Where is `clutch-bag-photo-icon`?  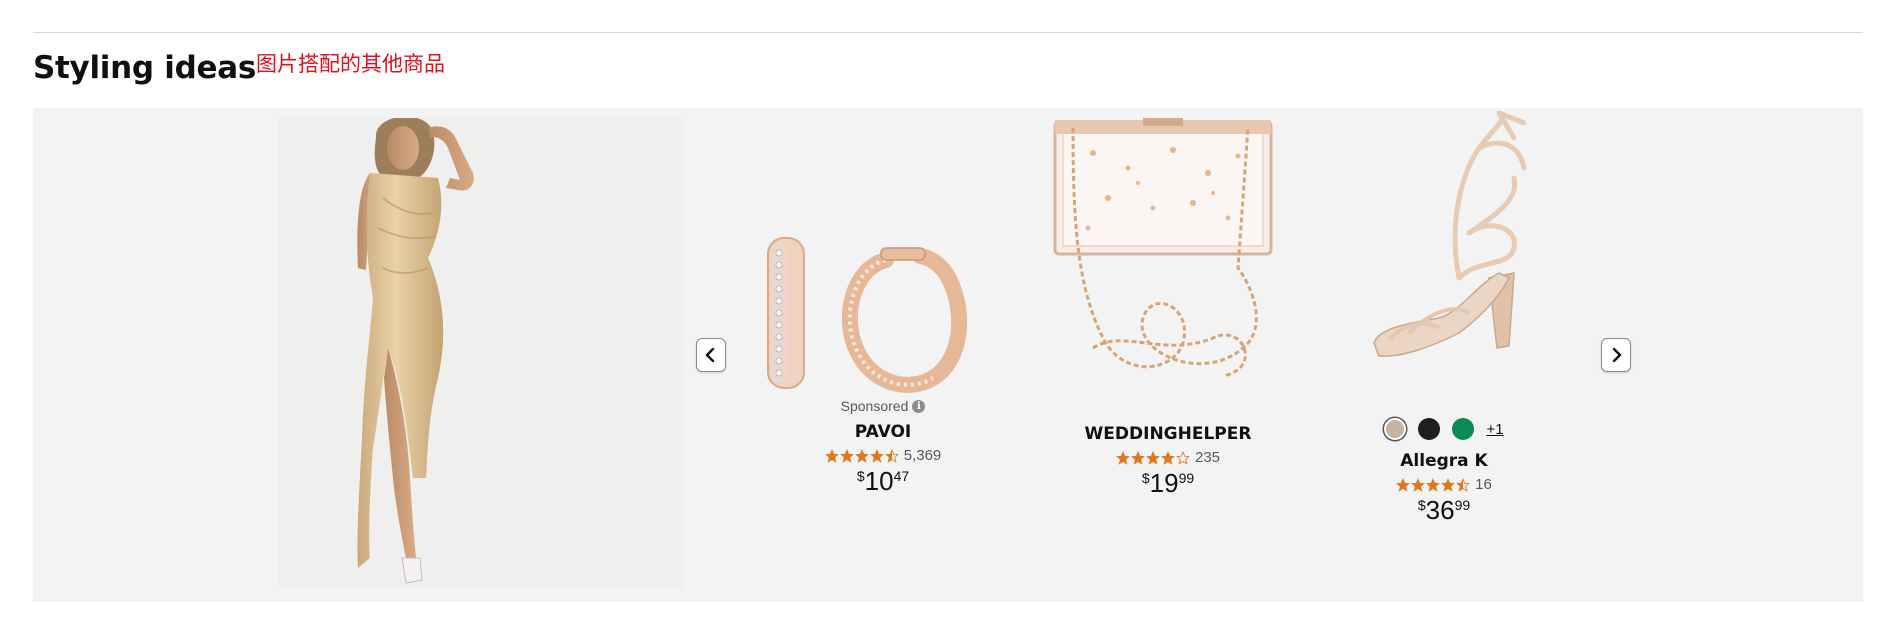 clutch-bag-photo-icon is located at coordinates (1168, 250).